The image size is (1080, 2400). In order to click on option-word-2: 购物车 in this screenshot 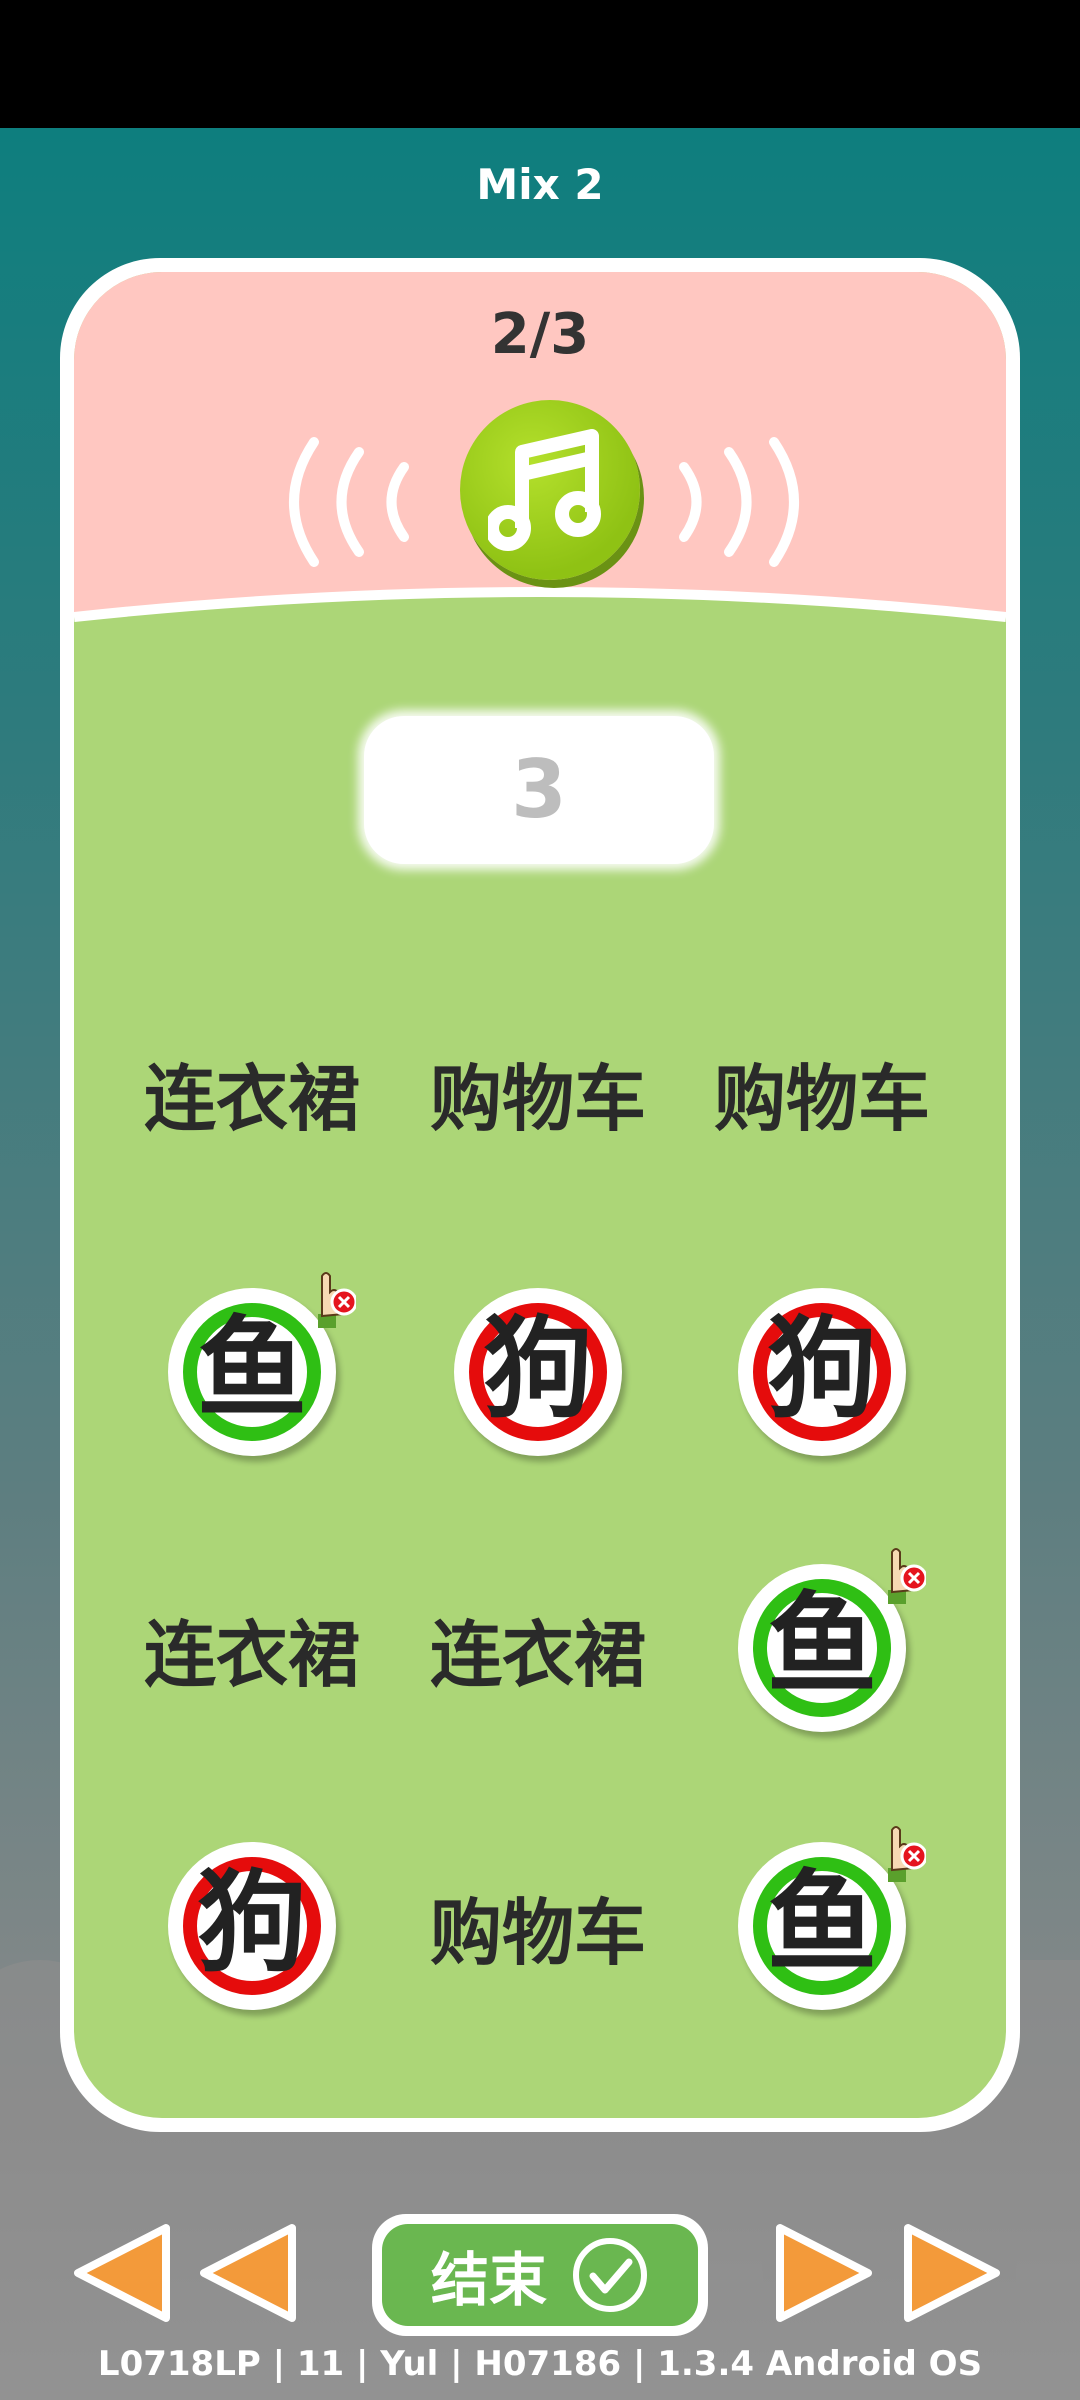, I will do `click(538, 1092)`.